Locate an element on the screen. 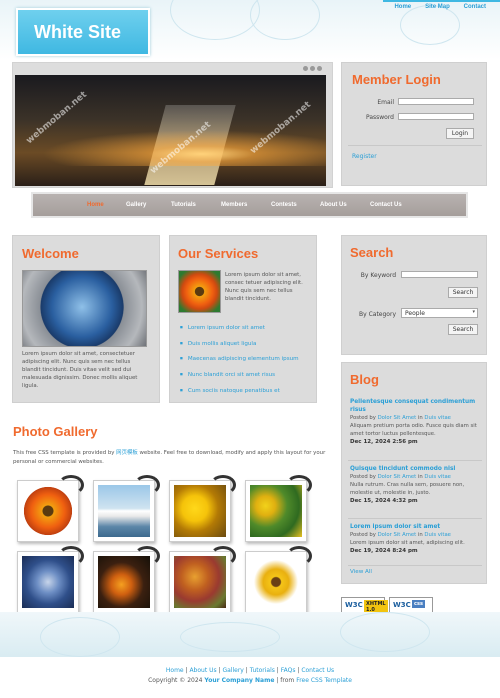  footer-link-gallery: Gallery is located at coordinates (232, 670).